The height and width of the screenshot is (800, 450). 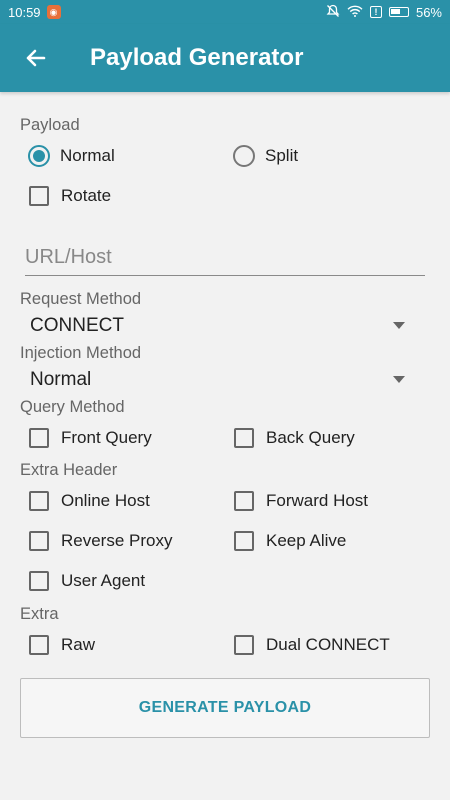 I want to click on checkbox-online-host-label: Online Host, so click(x=105, y=500).